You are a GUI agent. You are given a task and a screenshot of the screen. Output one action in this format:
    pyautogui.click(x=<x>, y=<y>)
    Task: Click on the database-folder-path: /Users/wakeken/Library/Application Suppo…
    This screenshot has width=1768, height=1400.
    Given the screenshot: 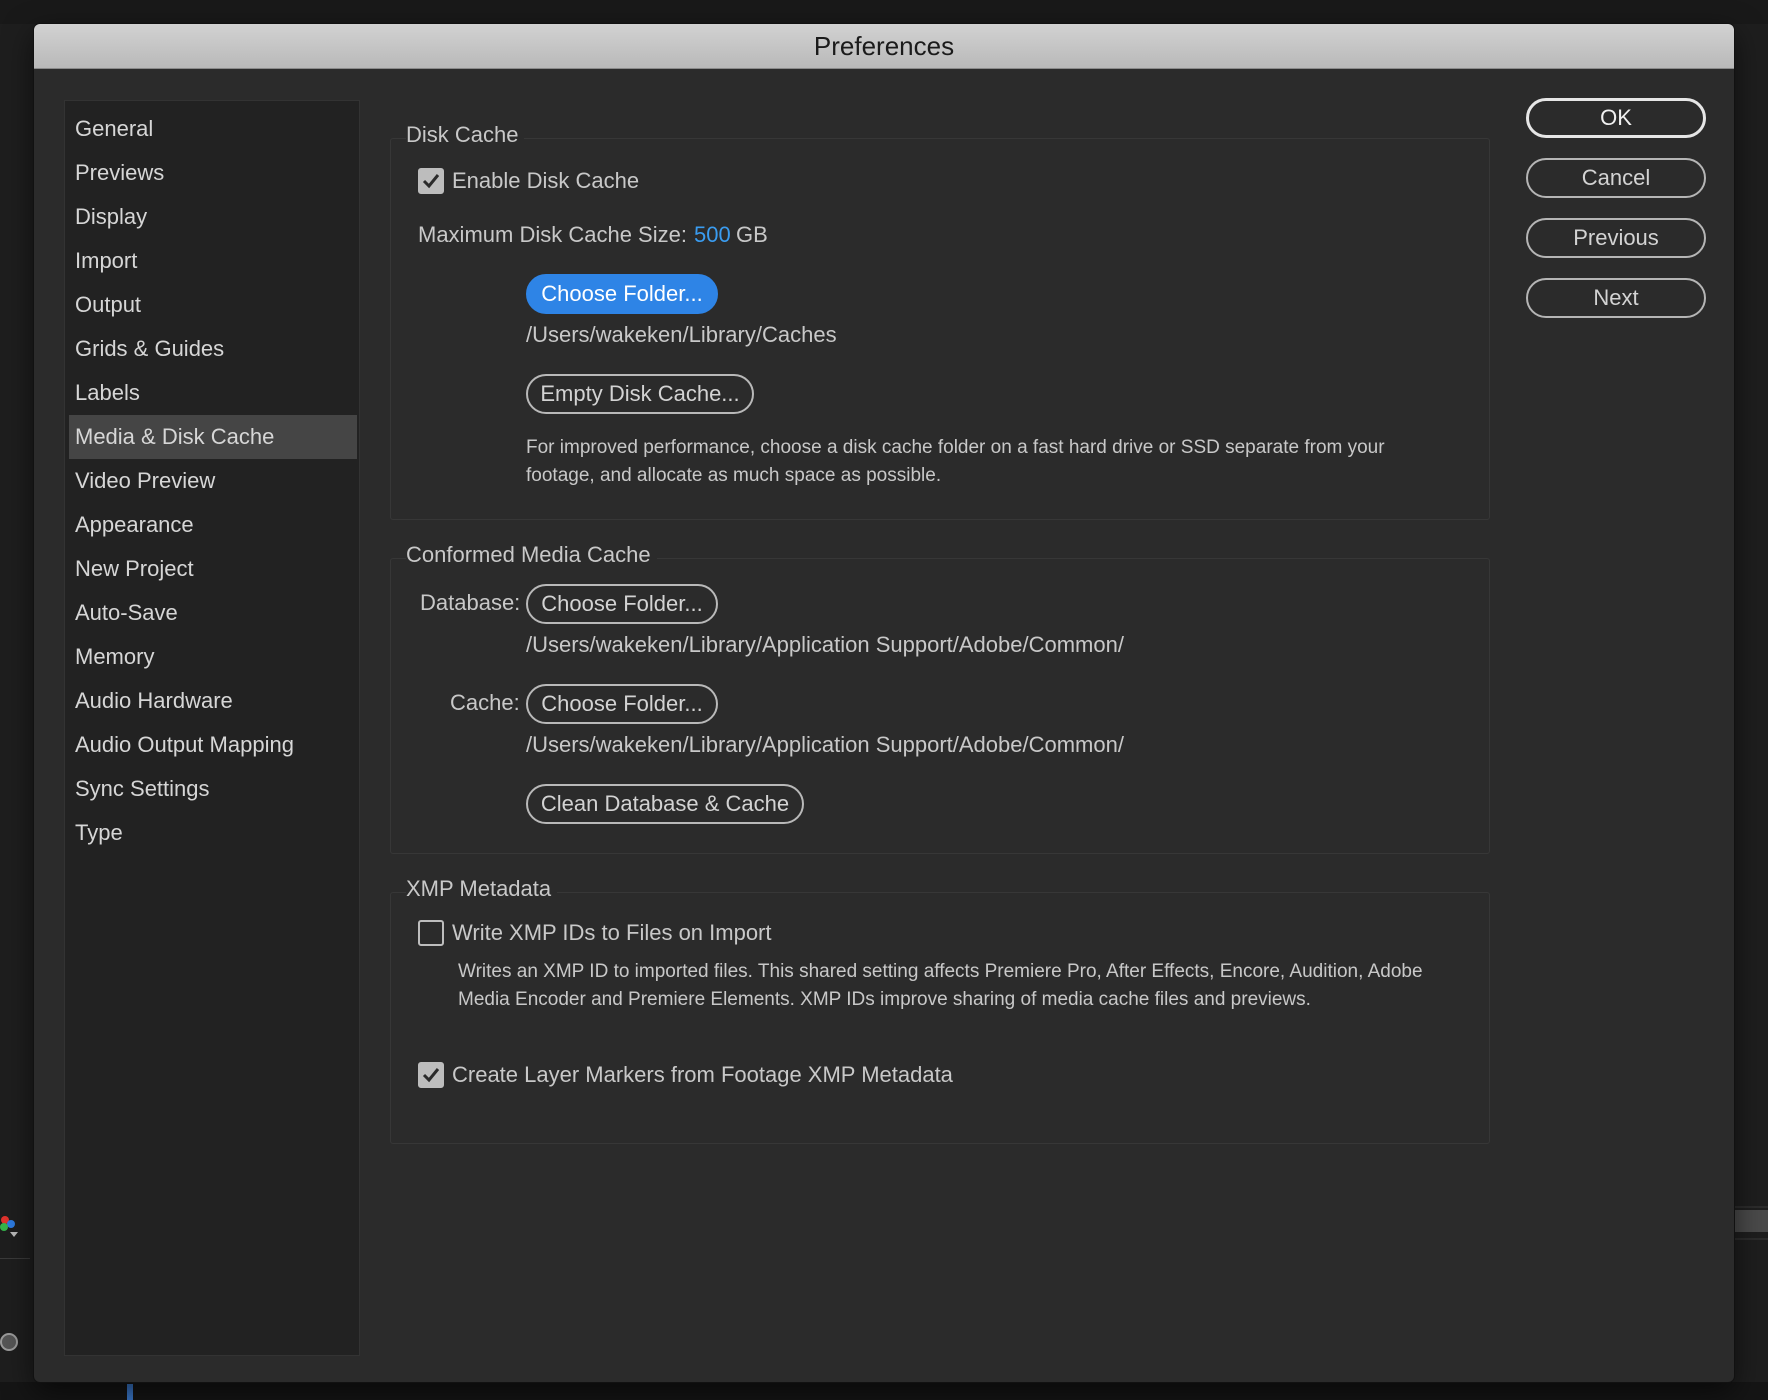 What is the action you would take?
    pyautogui.click(x=825, y=644)
    